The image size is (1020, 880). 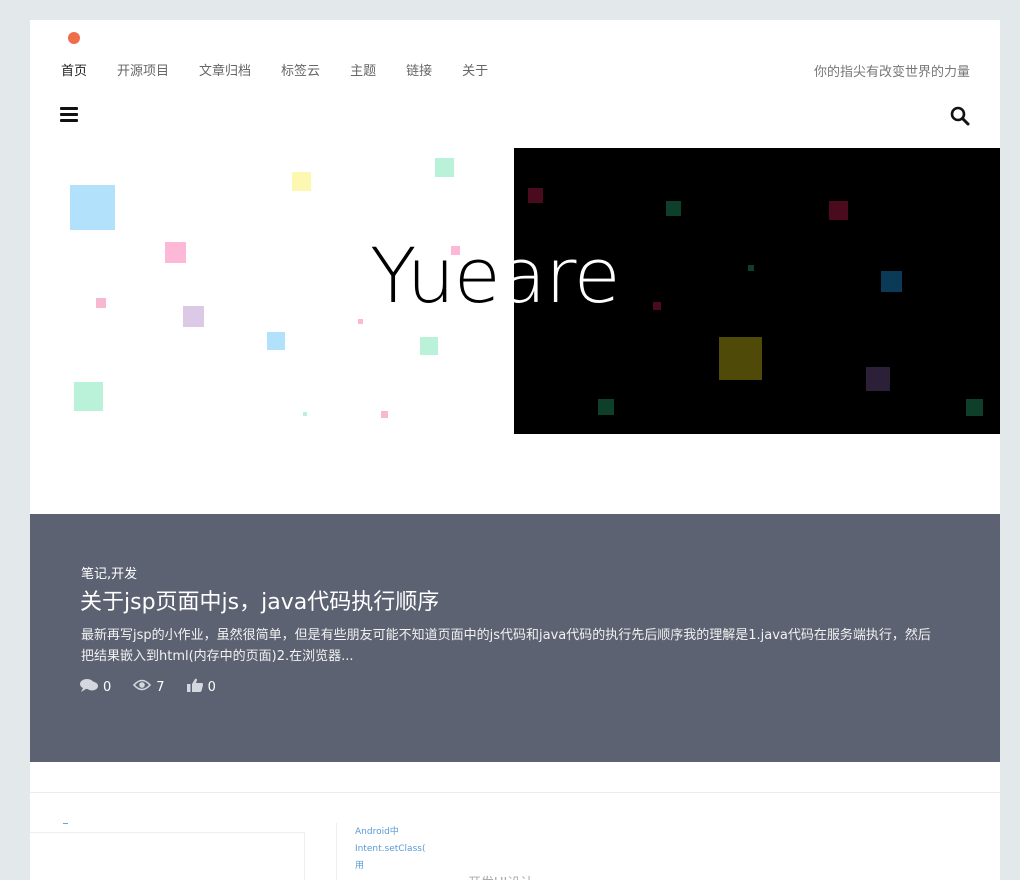 I want to click on view-count: 7, so click(x=149, y=687).